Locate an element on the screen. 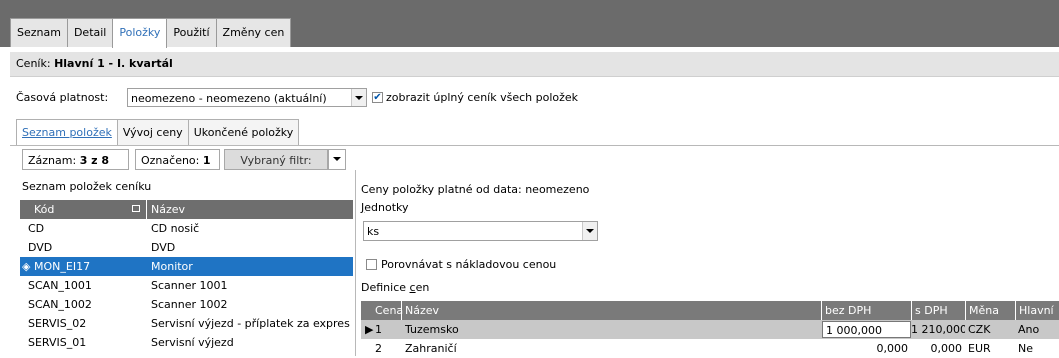  tab-polozky: Položky is located at coordinates (140, 33).